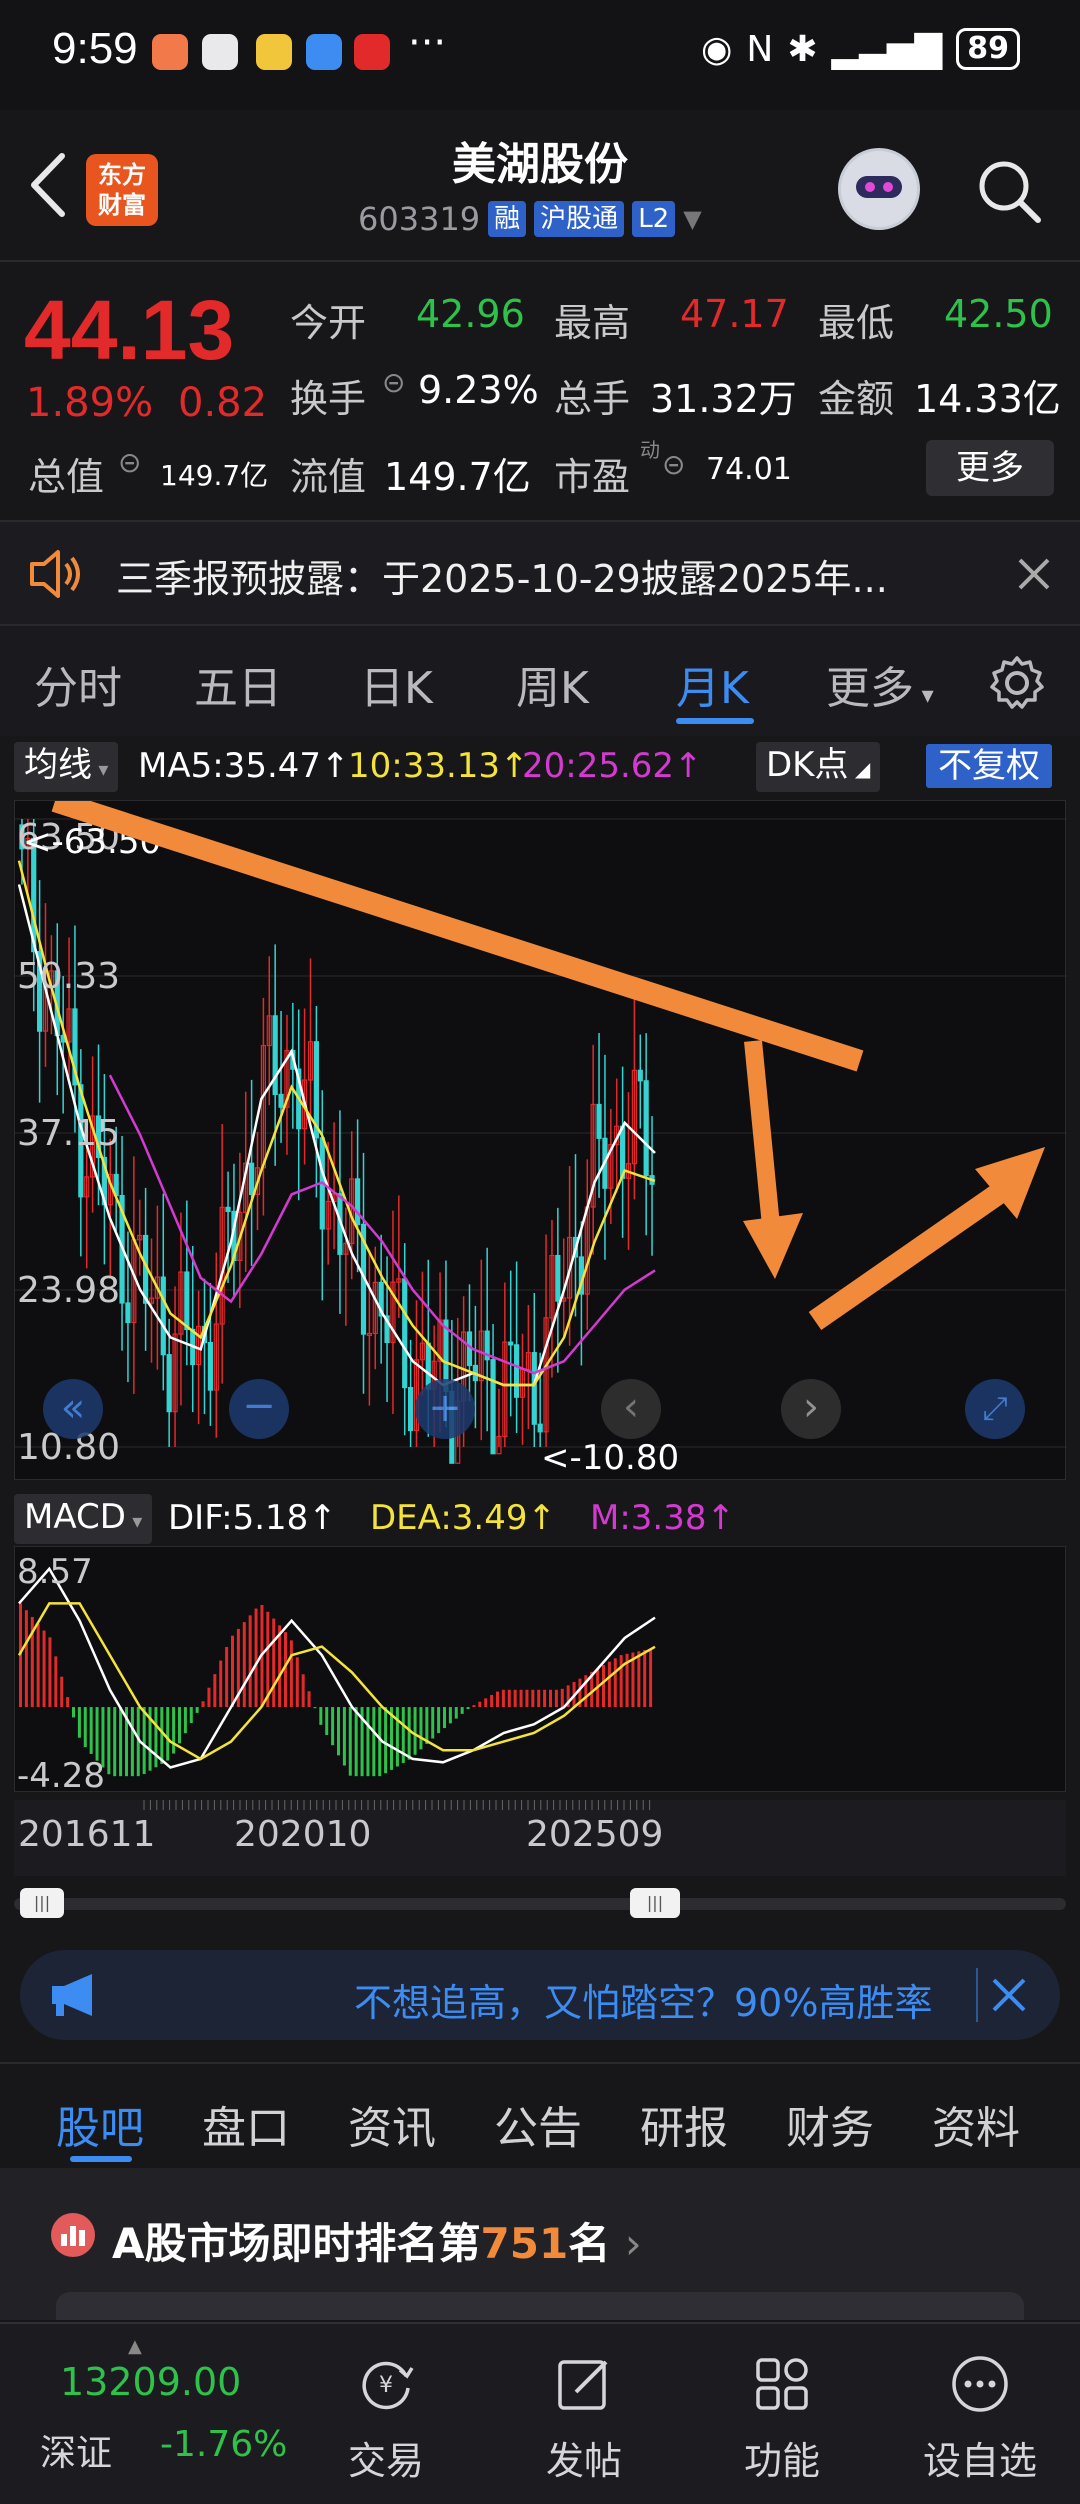  I want to click on stock-code-line: 603319 融 沪股通 L2 ▼, so click(530, 219).